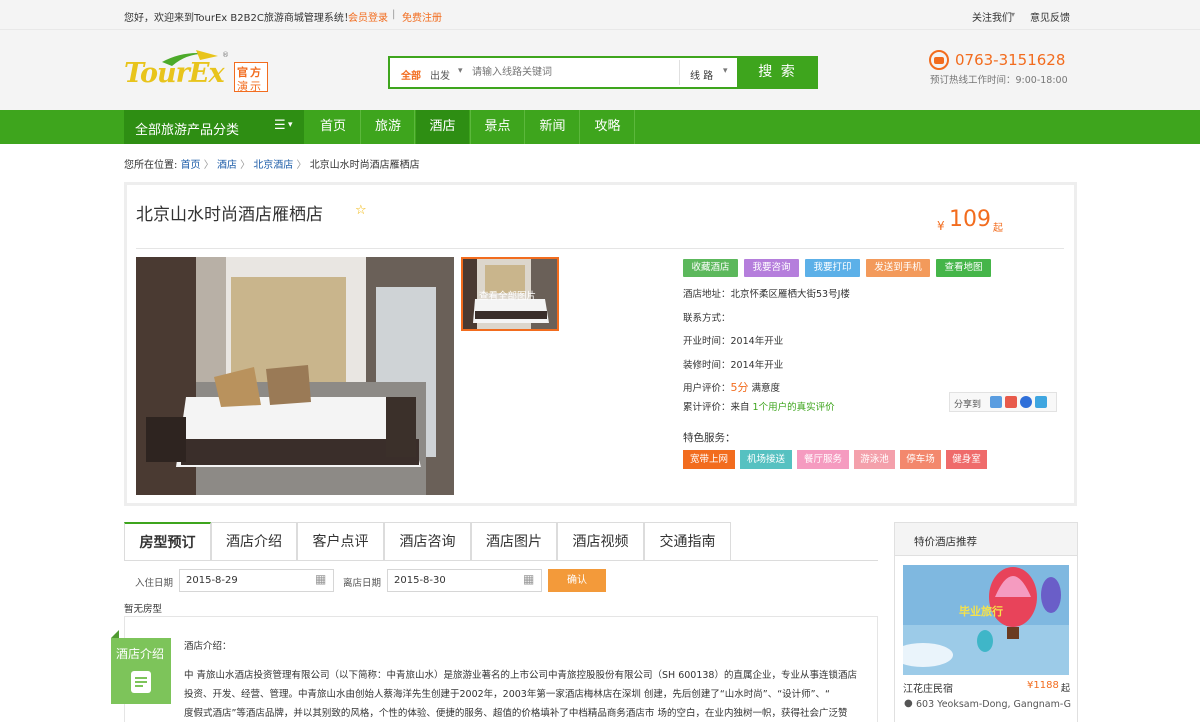 The height and width of the screenshot is (722, 1200). I want to click on search-input, so click(576, 72).